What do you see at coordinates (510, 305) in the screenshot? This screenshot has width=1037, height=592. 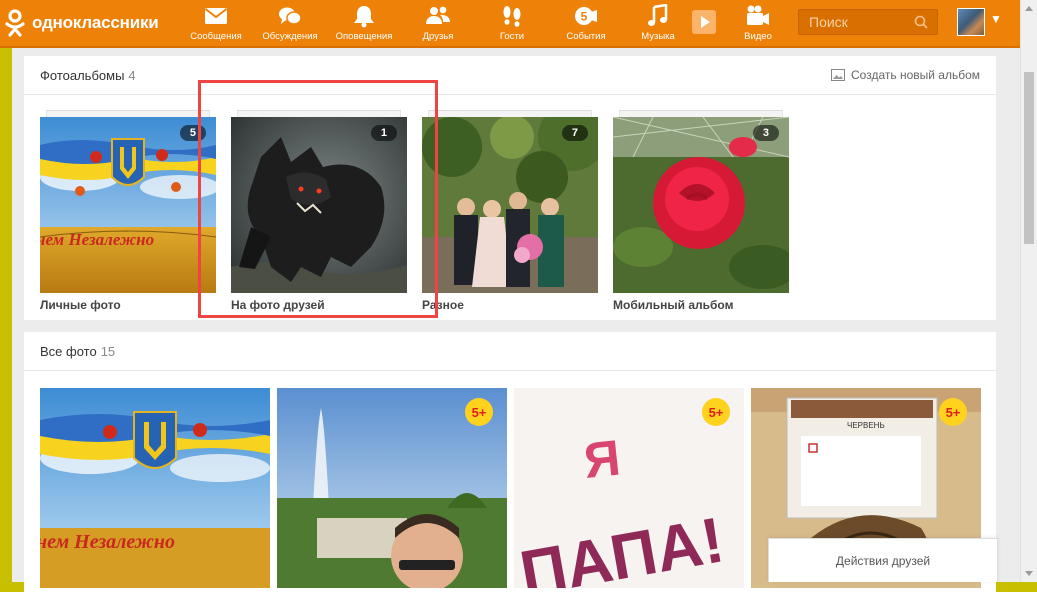 I see `album-title: Разное` at bounding box center [510, 305].